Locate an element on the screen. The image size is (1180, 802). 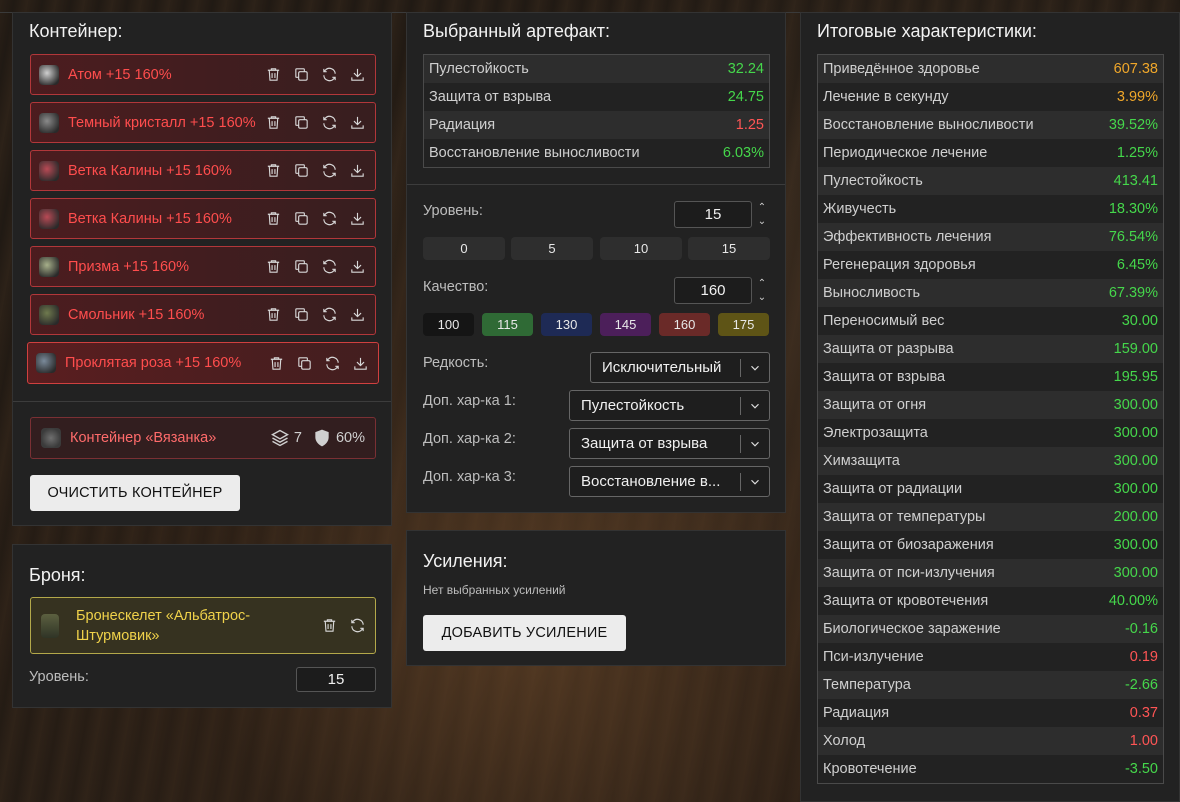
stat-value: 607.38 is located at coordinates (1135, 69).